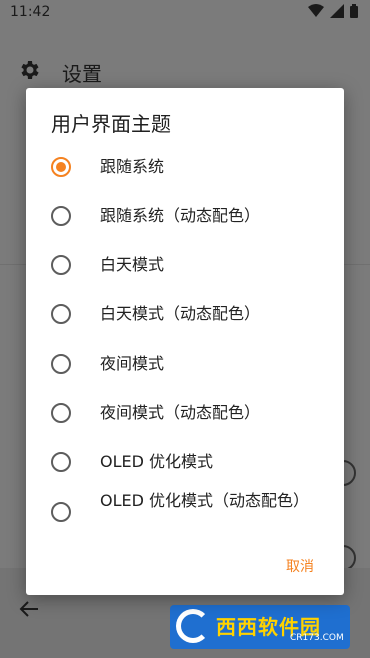  Describe the element at coordinates (185, 265) in the screenshot. I see `option-day-mode: 白天模式` at that location.